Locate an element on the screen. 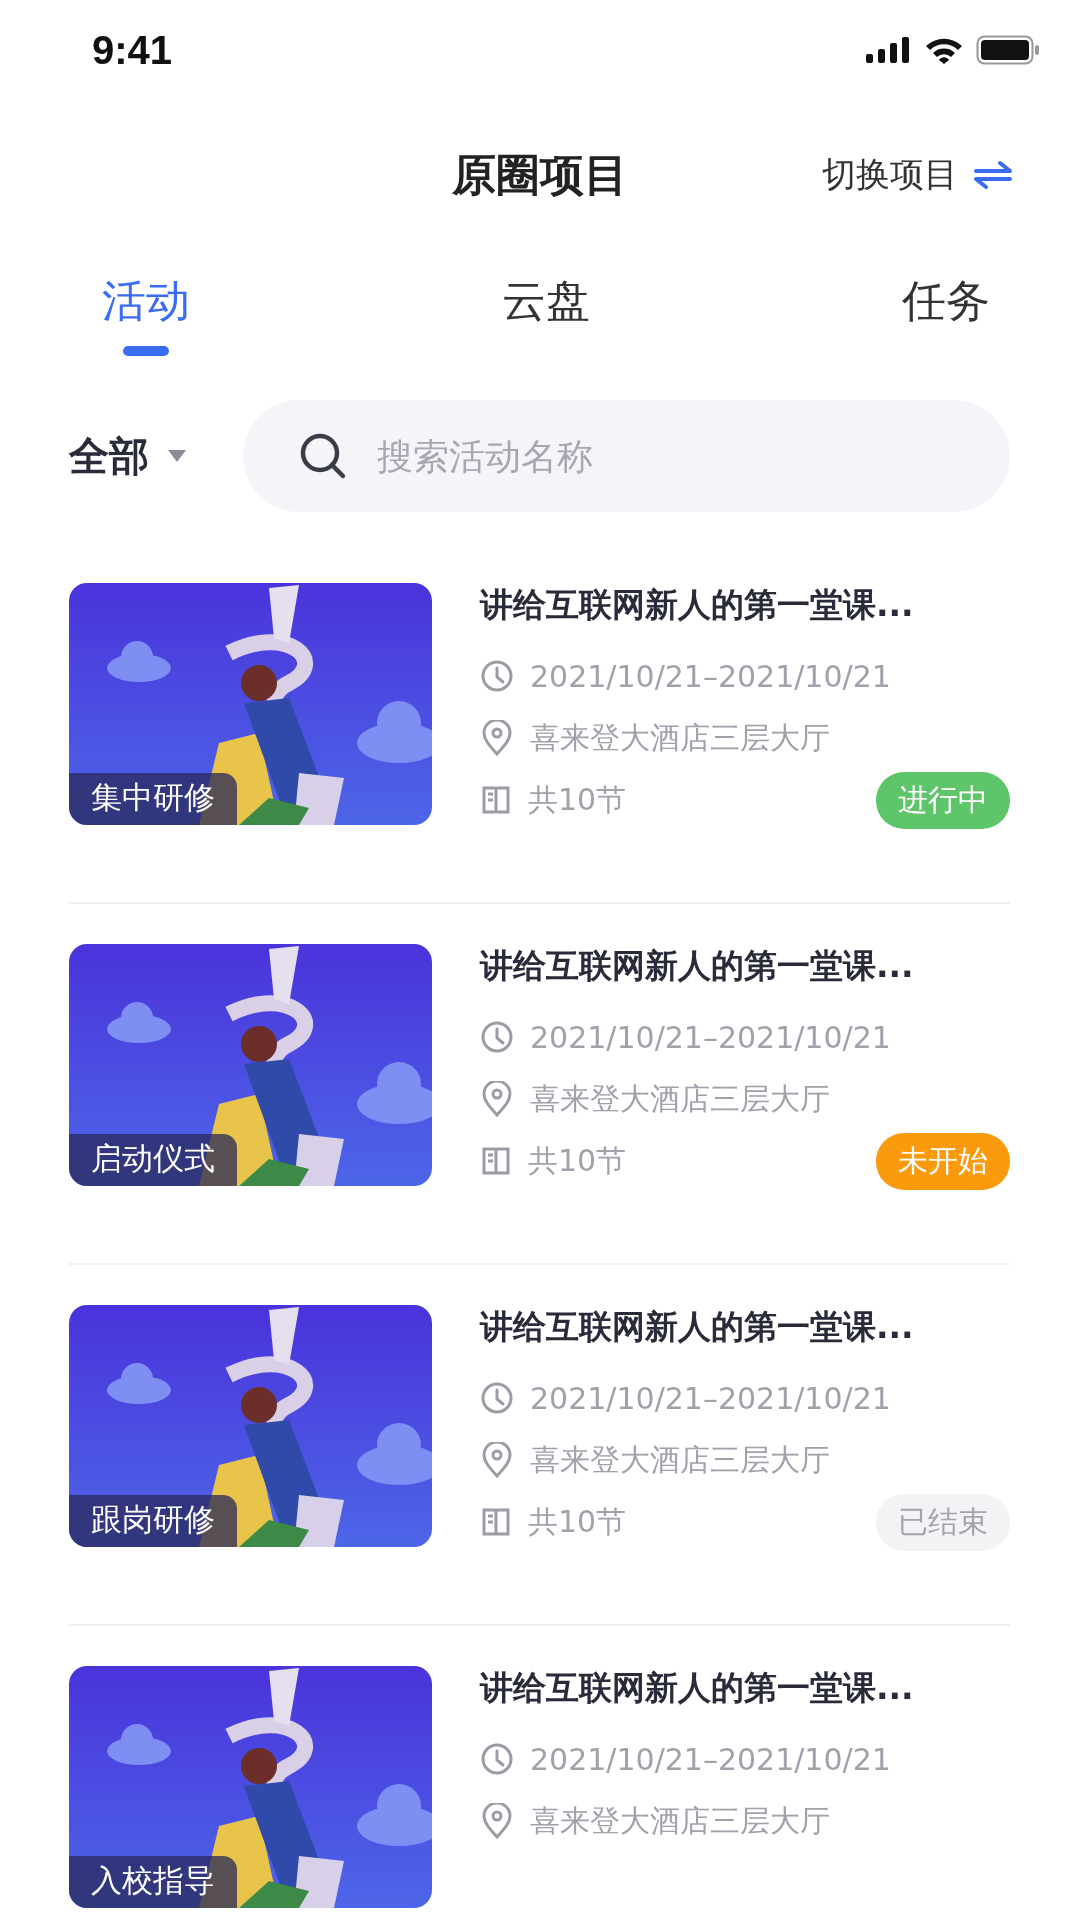 The height and width of the screenshot is (1920, 1080). status-badge: 进行中 is located at coordinates (943, 800).